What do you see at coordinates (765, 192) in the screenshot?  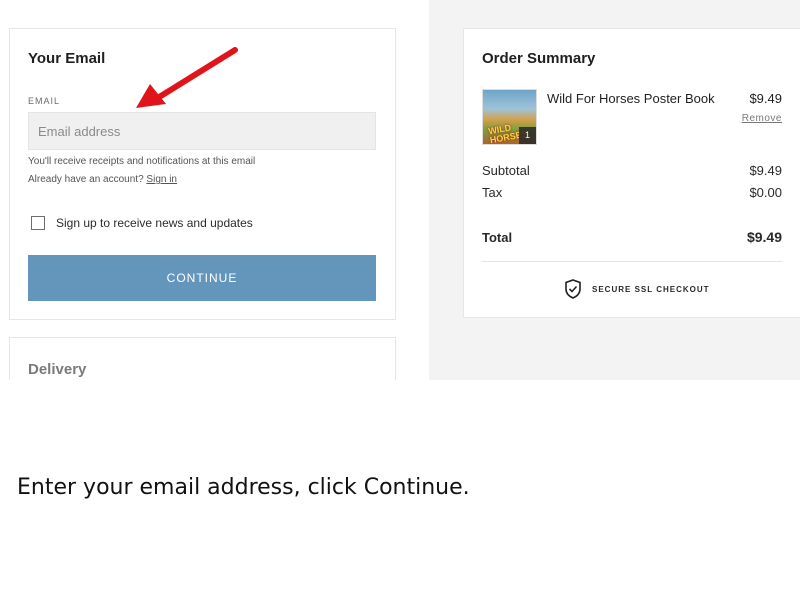 I see `tax-value: $0.00` at bounding box center [765, 192].